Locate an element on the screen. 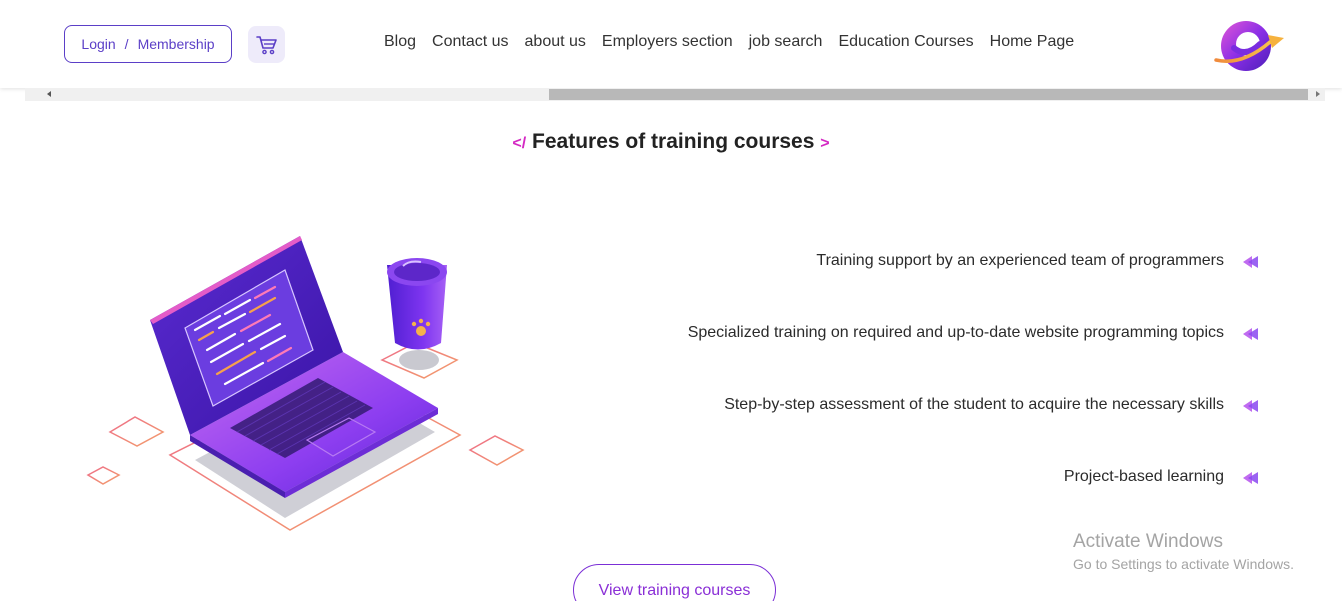 The width and height of the screenshot is (1342, 601). membership-label: Membership is located at coordinates (176, 44).